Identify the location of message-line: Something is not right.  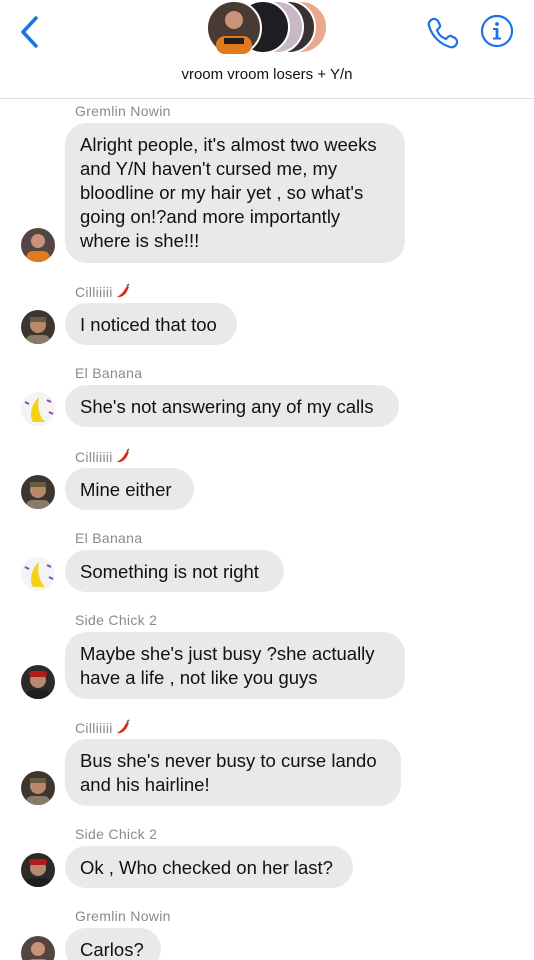
(169, 571).